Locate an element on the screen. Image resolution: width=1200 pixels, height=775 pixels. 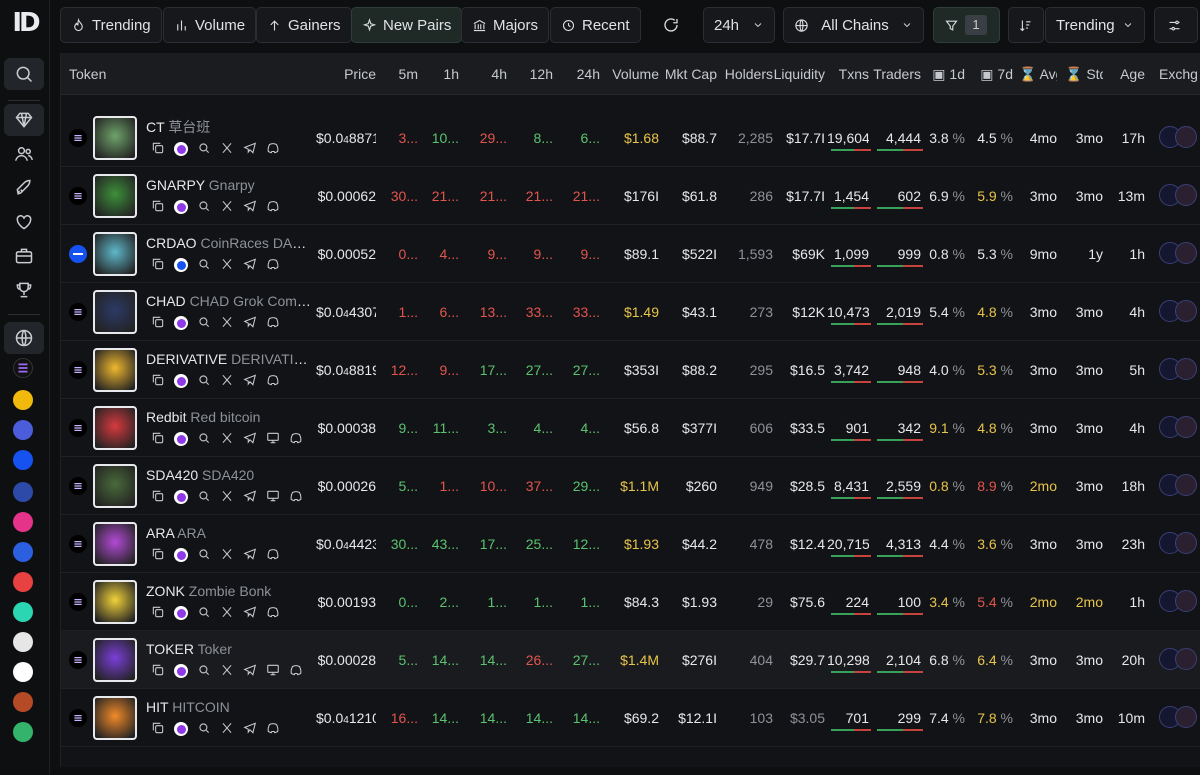
heart-icon is located at coordinates (24, 222).